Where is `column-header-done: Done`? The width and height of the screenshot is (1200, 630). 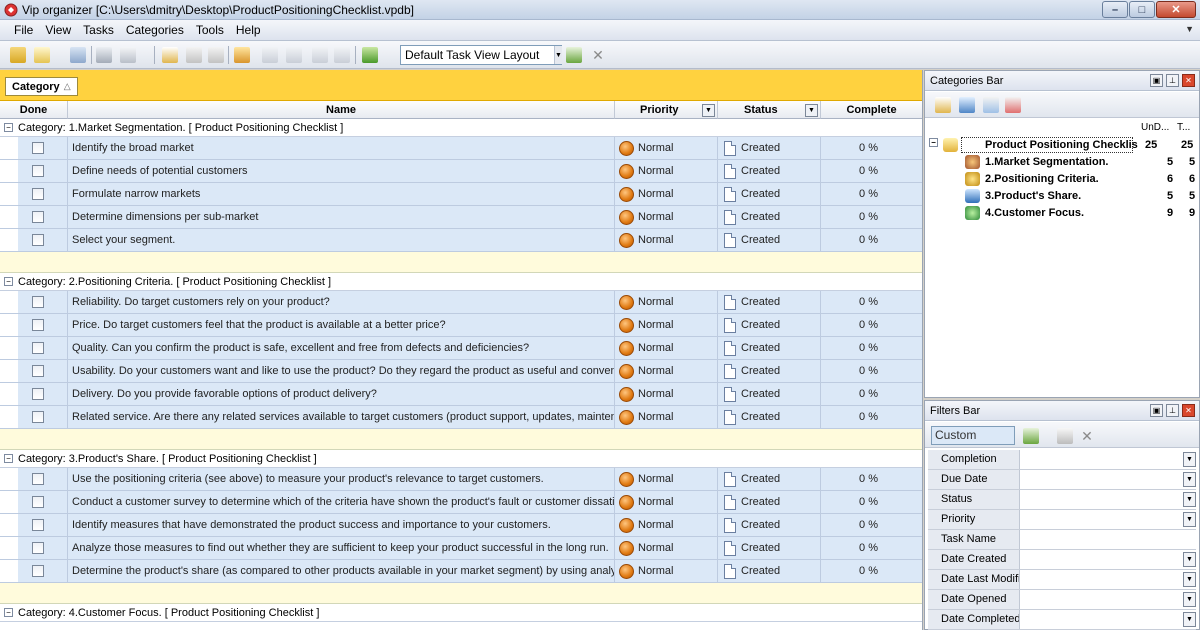
column-header-done: Done is located at coordinates (34, 110).